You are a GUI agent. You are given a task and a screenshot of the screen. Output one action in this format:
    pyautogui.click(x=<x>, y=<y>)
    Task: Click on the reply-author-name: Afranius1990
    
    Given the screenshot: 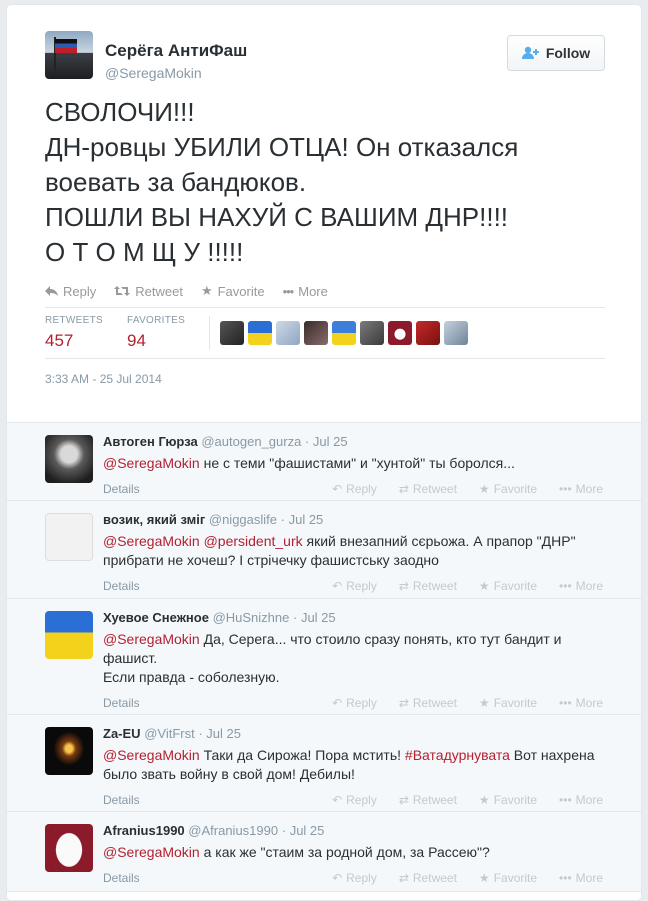 What is the action you would take?
    pyautogui.click(x=144, y=830)
    